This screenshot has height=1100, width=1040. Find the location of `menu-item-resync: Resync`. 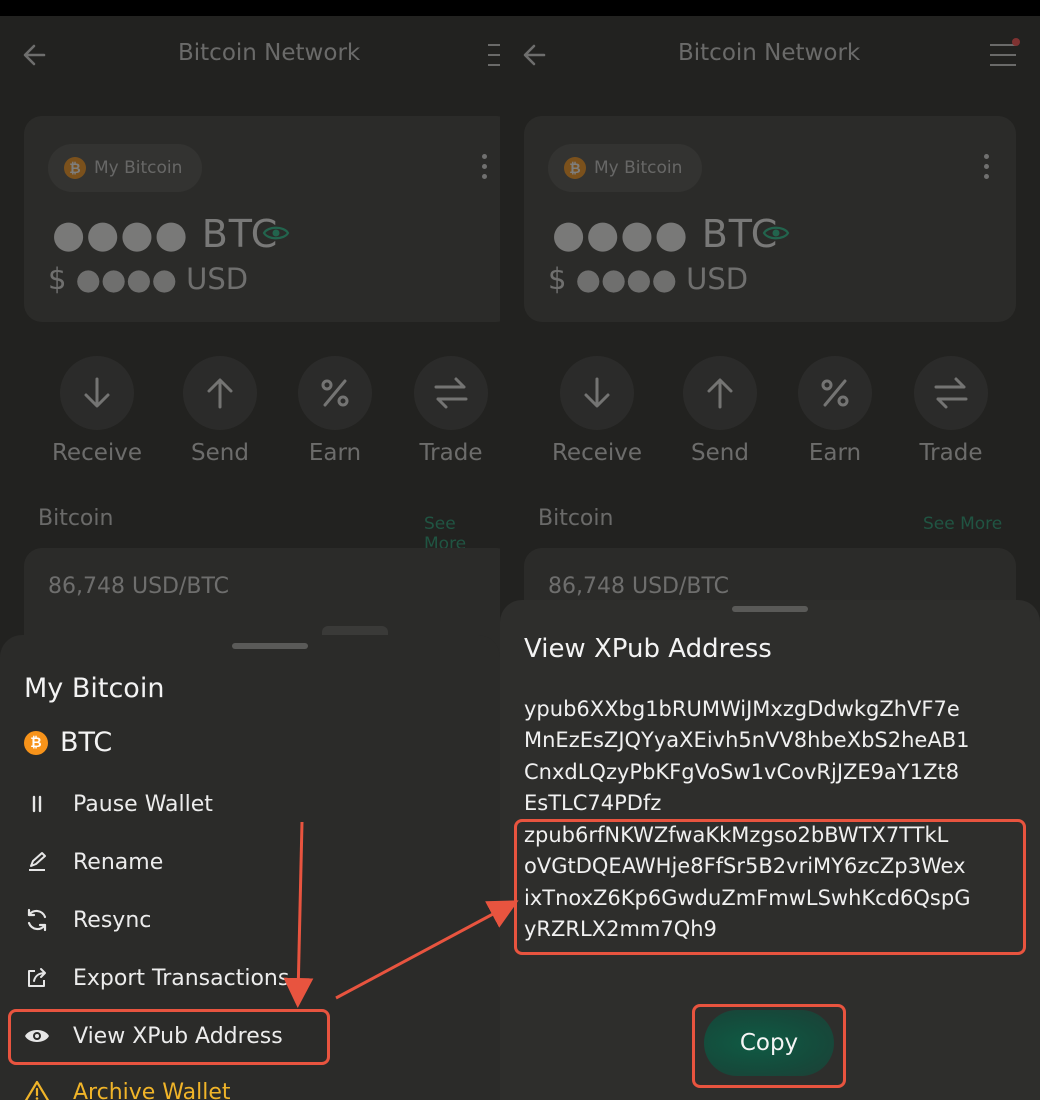

menu-item-resync: Resync is located at coordinates (250, 920).